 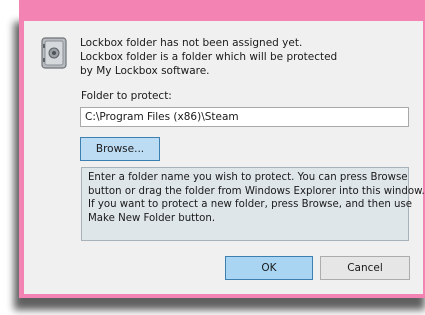 I want to click on ok-button: OK, so click(x=269, y=268).